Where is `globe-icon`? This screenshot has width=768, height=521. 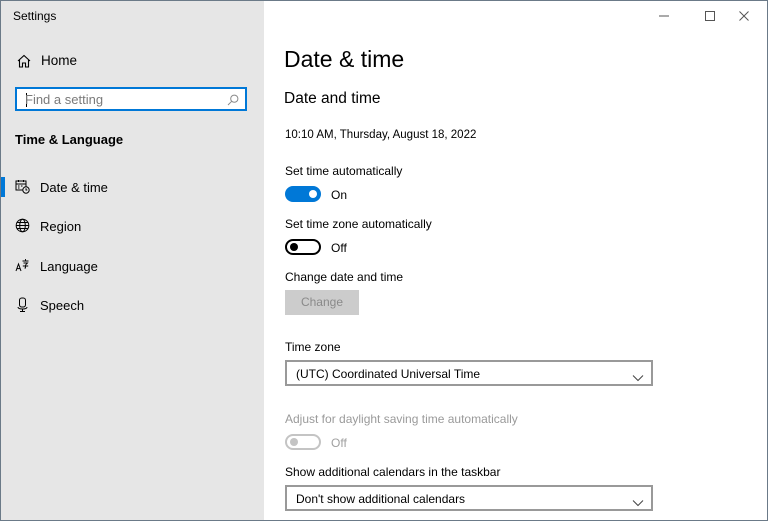 globe-icon is located at coordinates (22, 225).